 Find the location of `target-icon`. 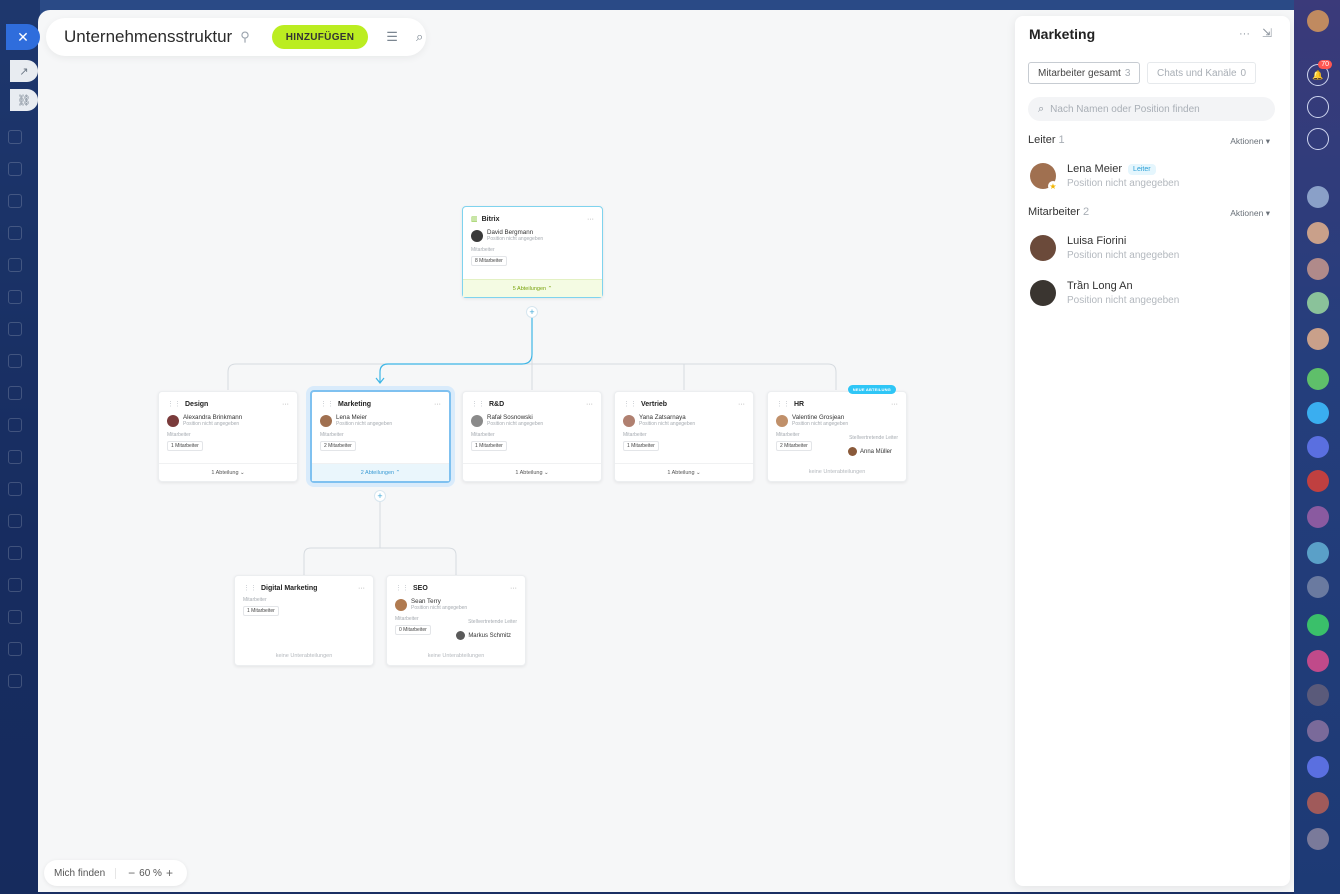

target-icon is located at coordinates (1318, 107).